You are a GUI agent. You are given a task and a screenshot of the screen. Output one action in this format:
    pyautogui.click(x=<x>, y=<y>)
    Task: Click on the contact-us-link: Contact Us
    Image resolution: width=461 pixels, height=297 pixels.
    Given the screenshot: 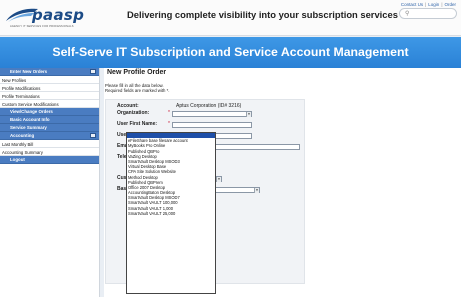 What is the action you would take?
    pyautogui.click(x=412, y=4)
    